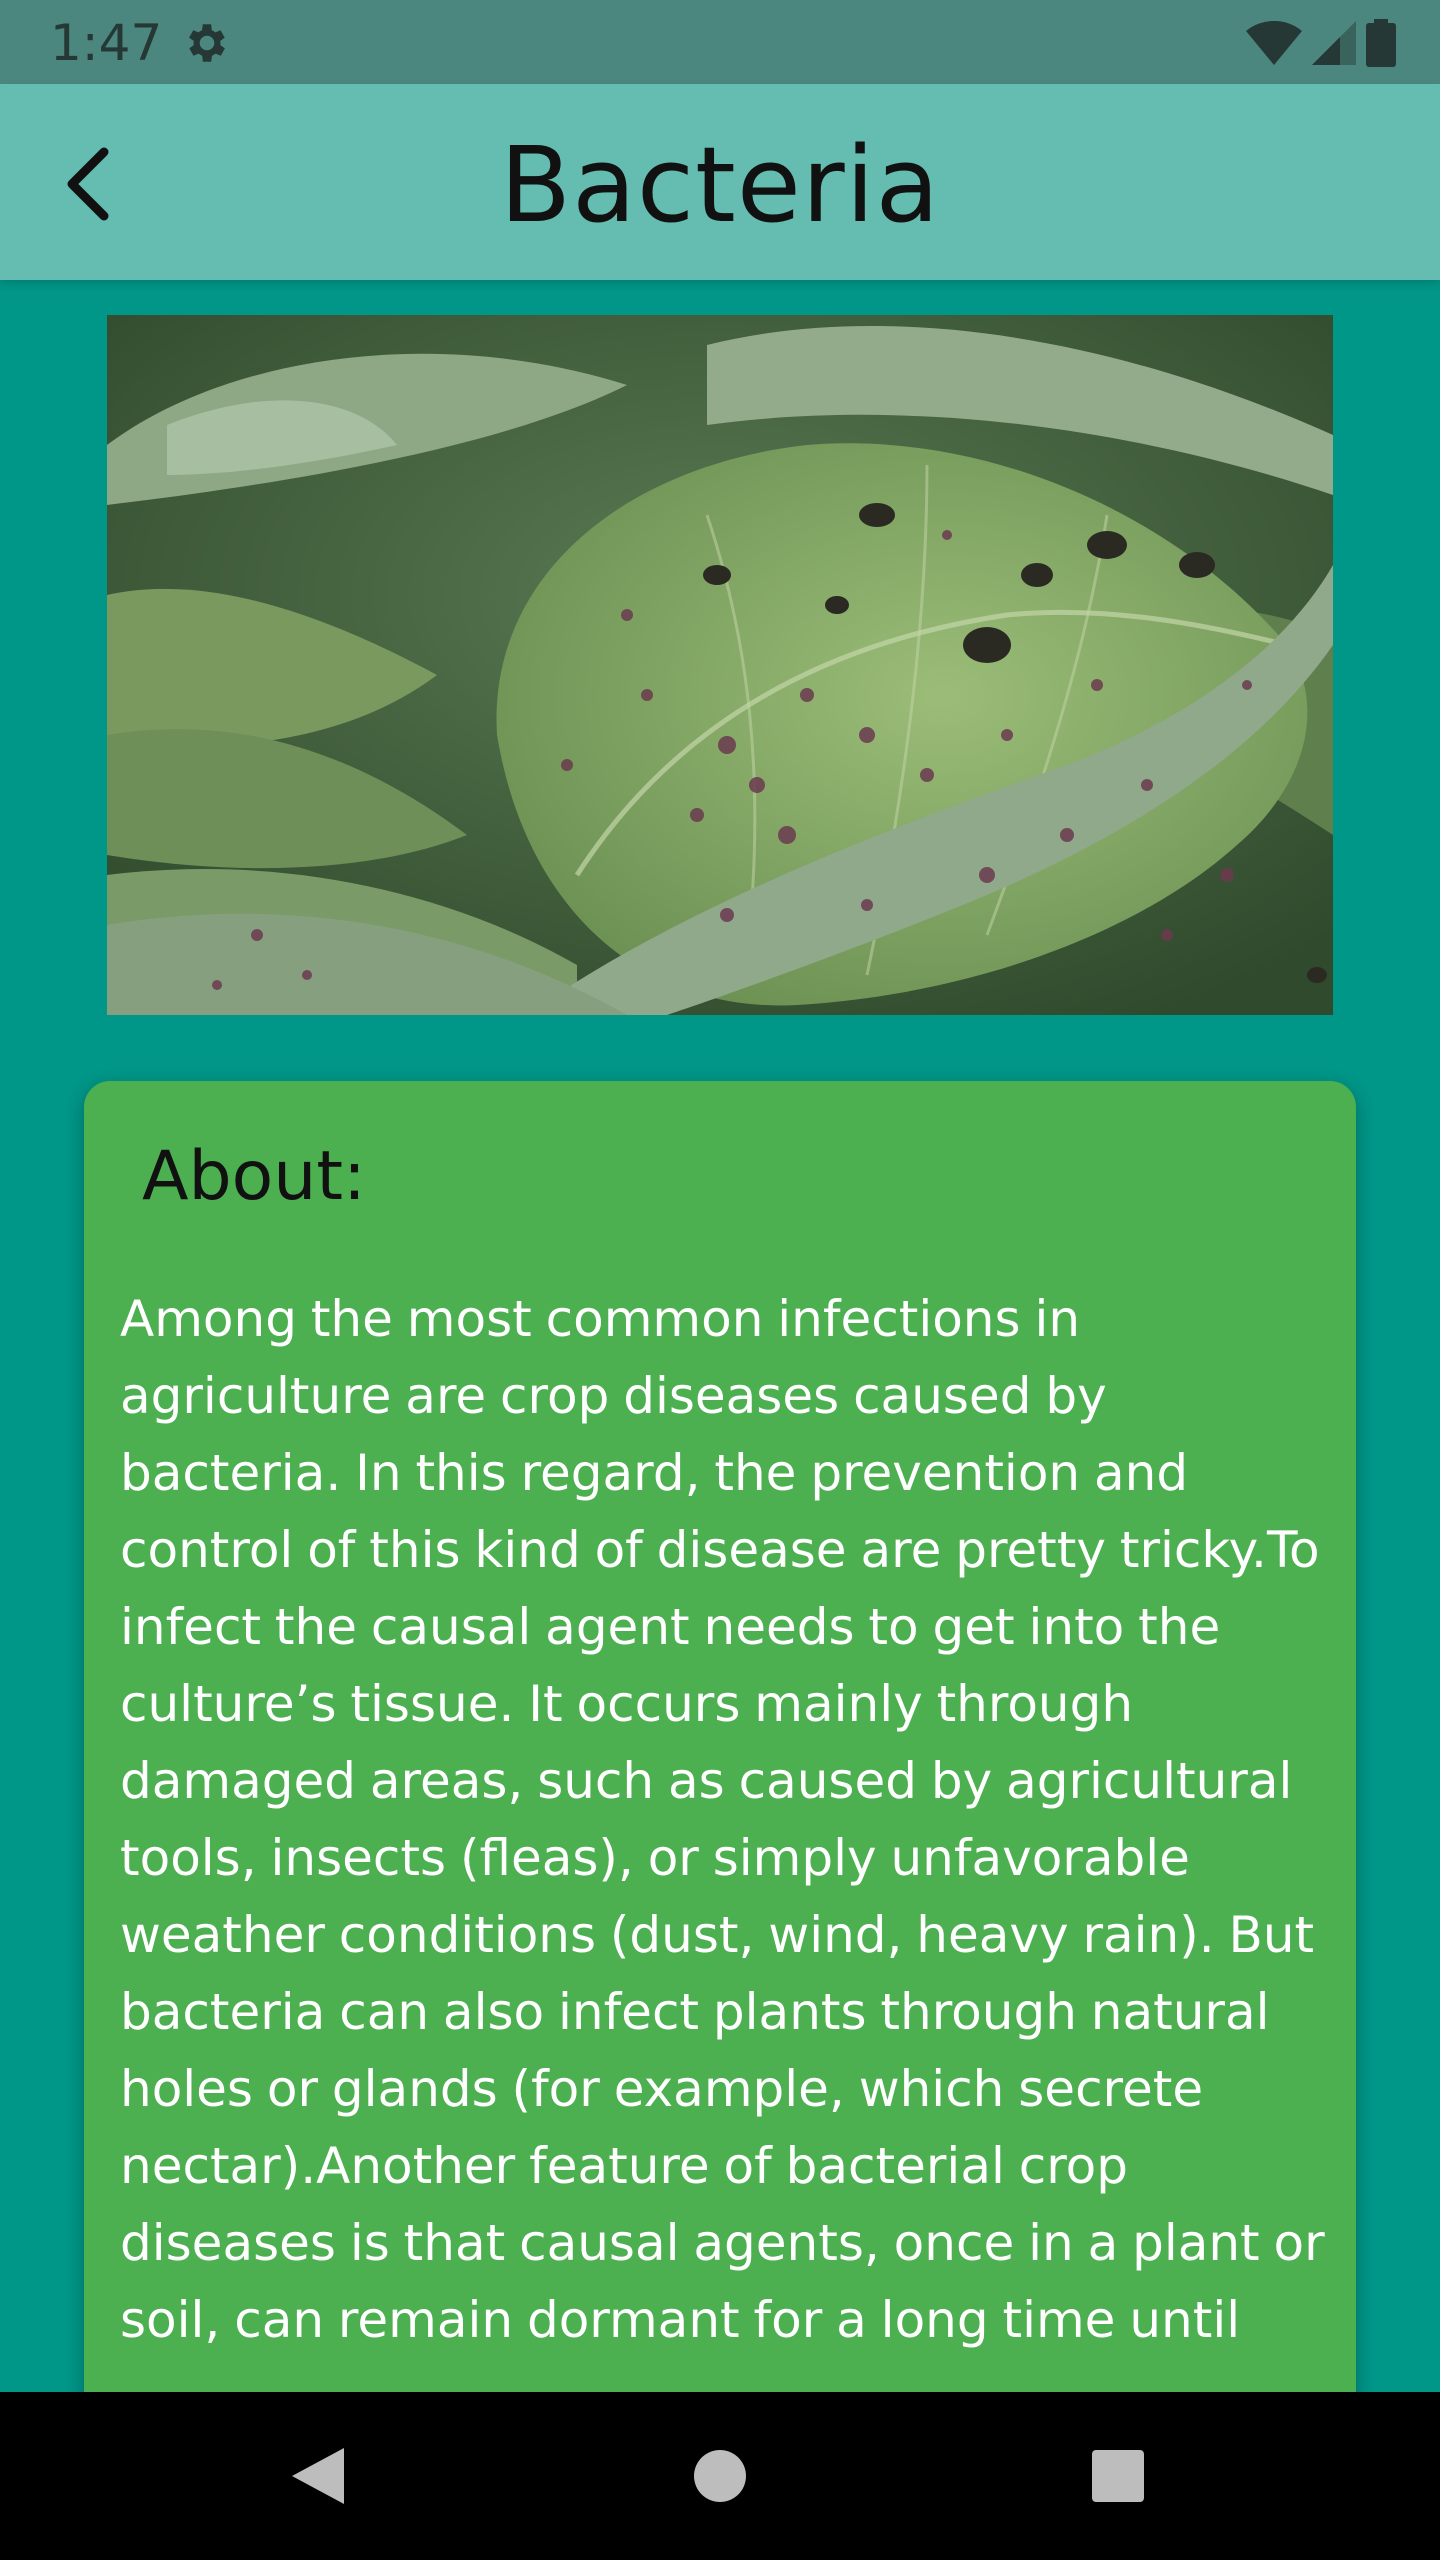  Describe the element at coordinates (1381, 43) in the screenshot. I see `battery-icon` at that location.